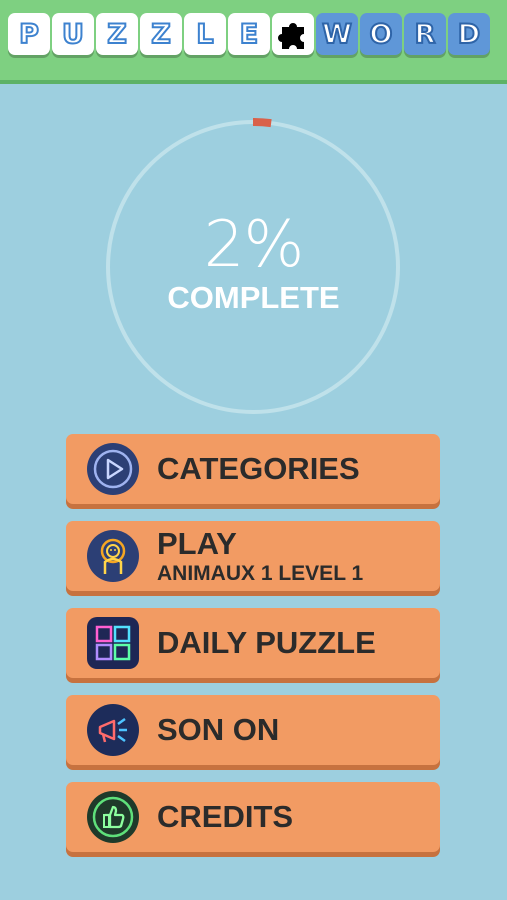  I want to click on puzzle-icon, so click(113, 643).